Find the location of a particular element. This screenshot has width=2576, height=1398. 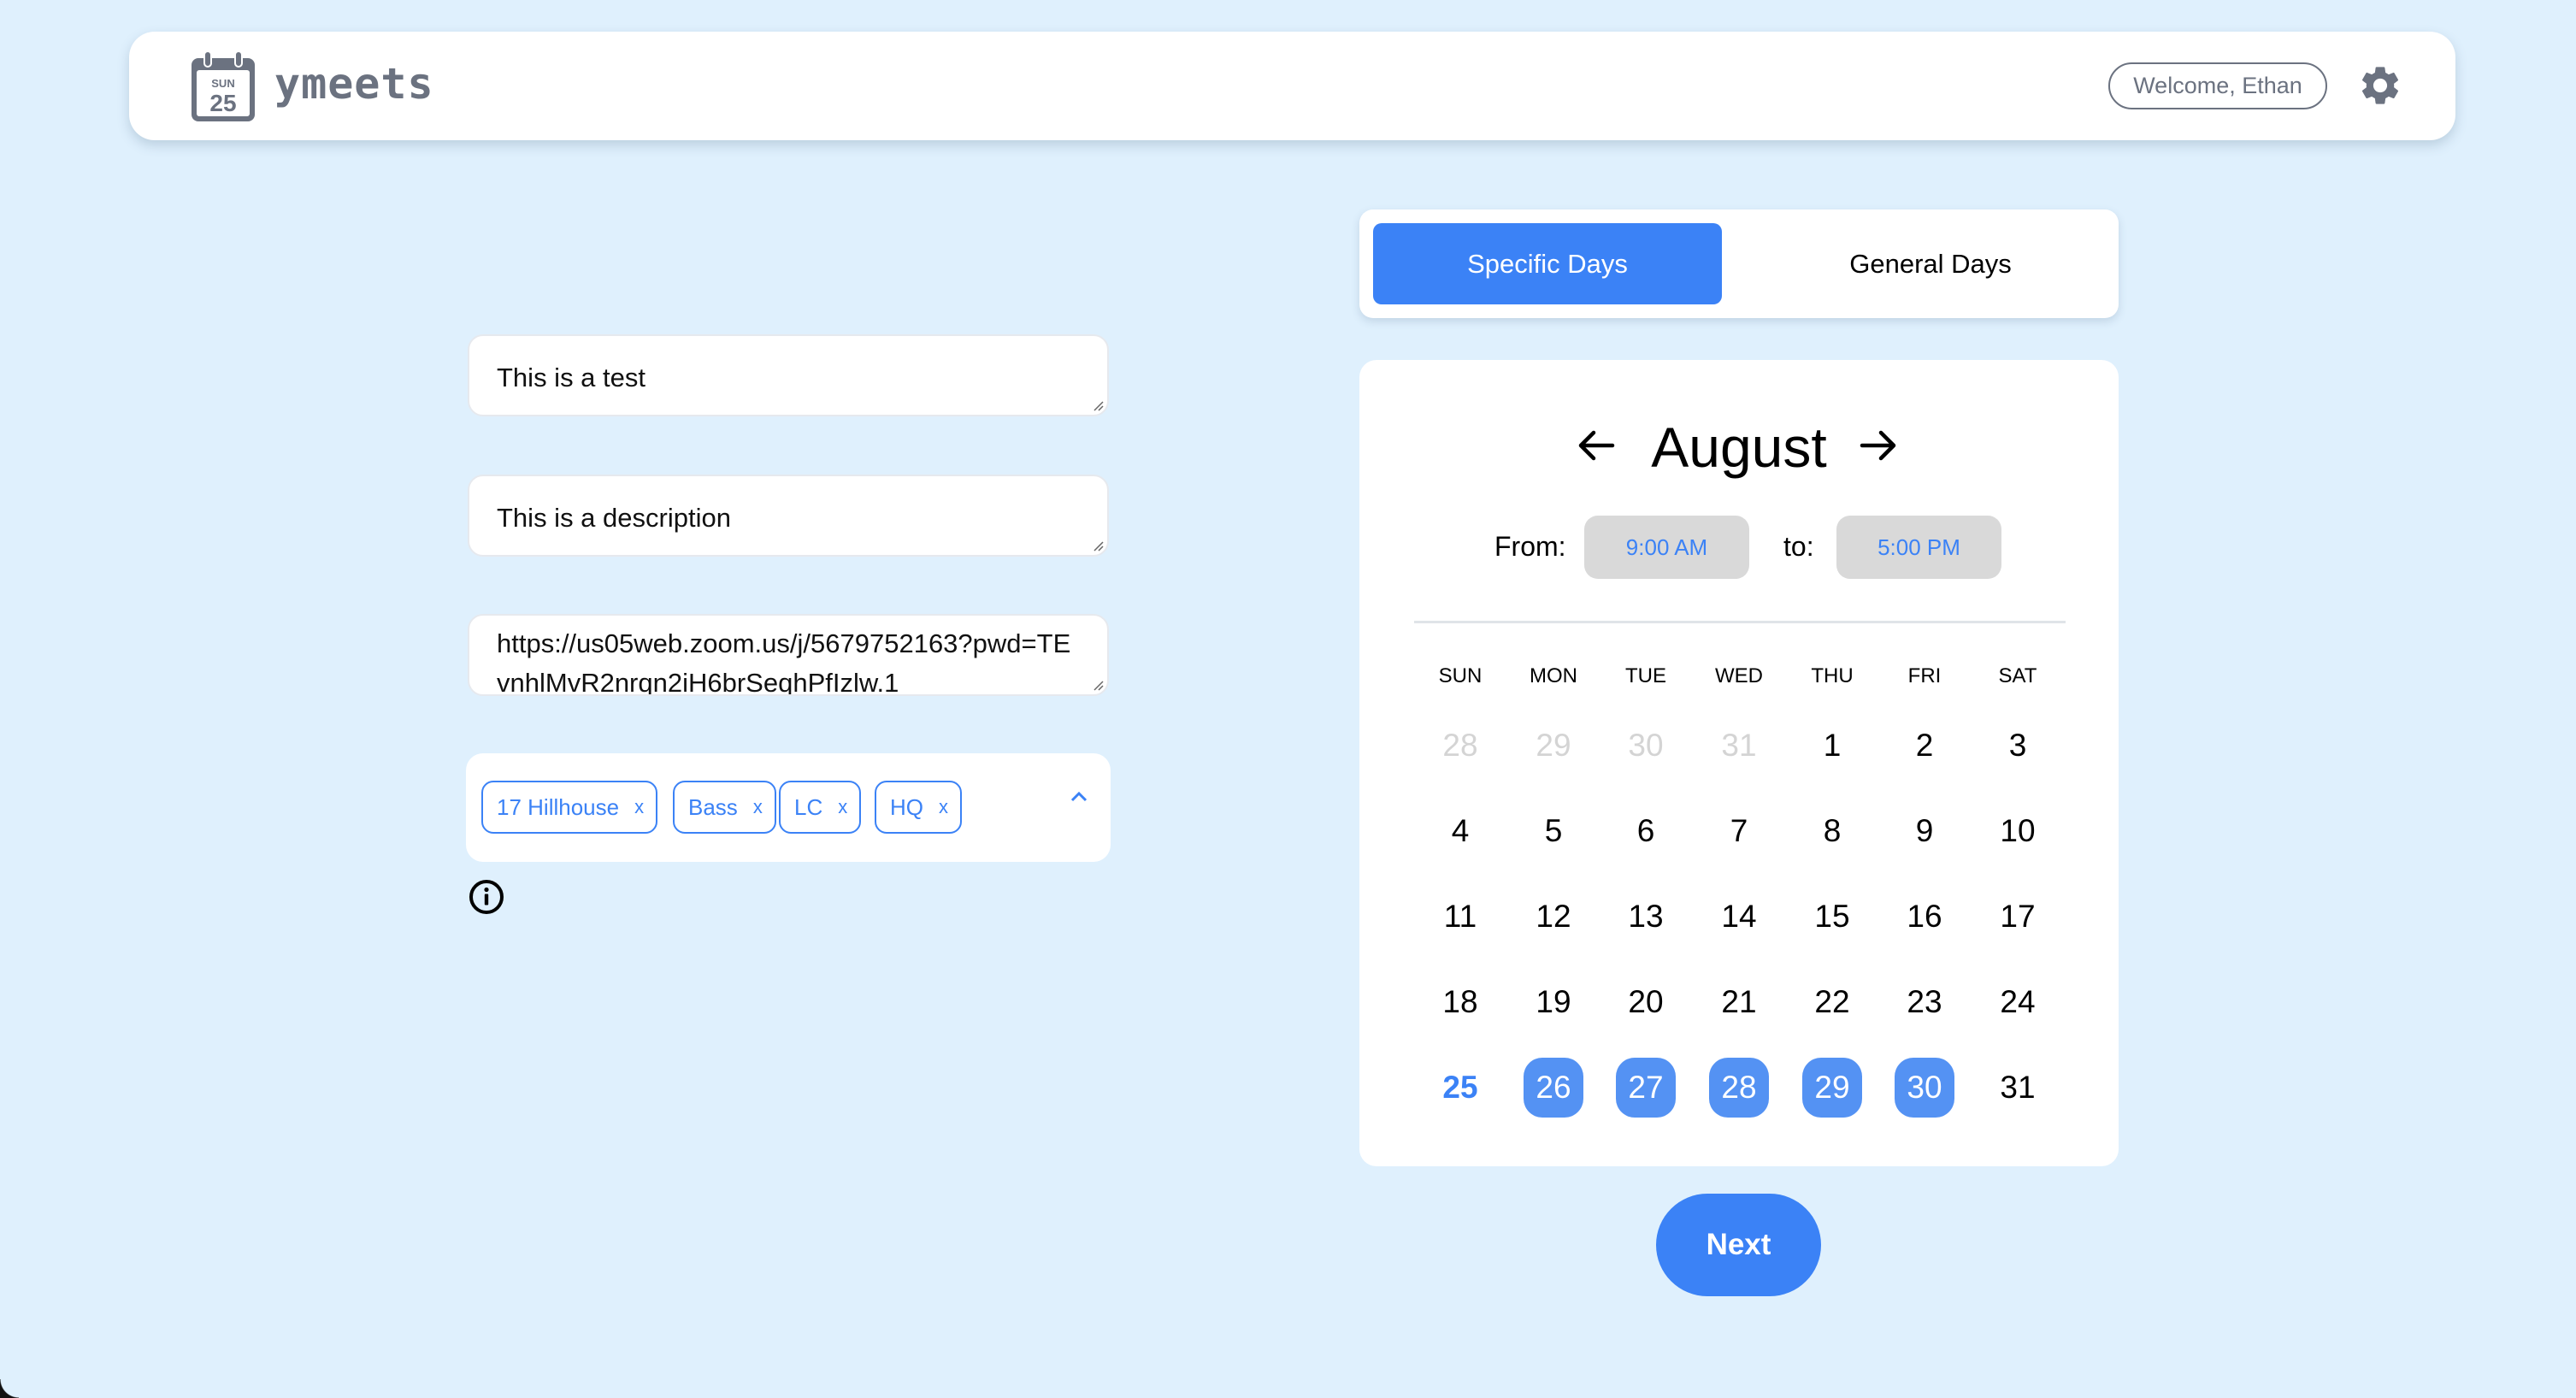

window-corner is located at coordinates (9, 1389).